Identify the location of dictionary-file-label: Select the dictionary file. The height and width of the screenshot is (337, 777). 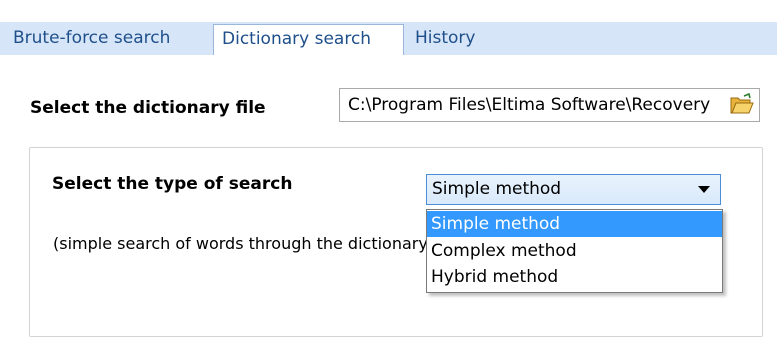
(148, 108).